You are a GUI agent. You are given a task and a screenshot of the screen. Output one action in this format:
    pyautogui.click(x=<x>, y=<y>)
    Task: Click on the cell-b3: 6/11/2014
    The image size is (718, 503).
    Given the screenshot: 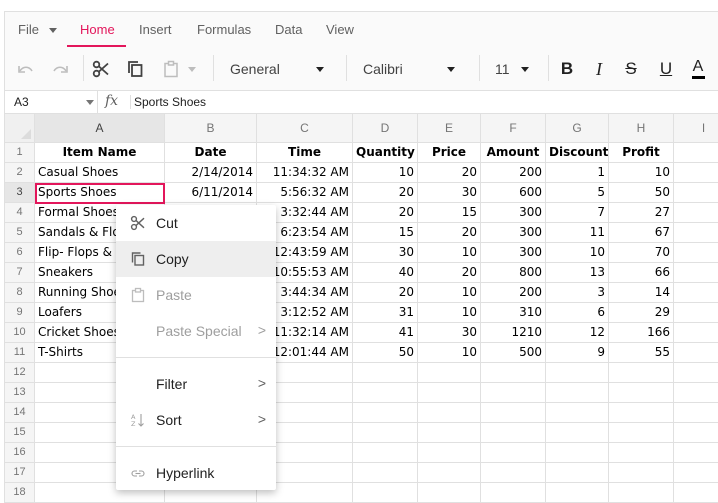 What is the action you would take?
    pyautogui.click(x=211, y=193)
    